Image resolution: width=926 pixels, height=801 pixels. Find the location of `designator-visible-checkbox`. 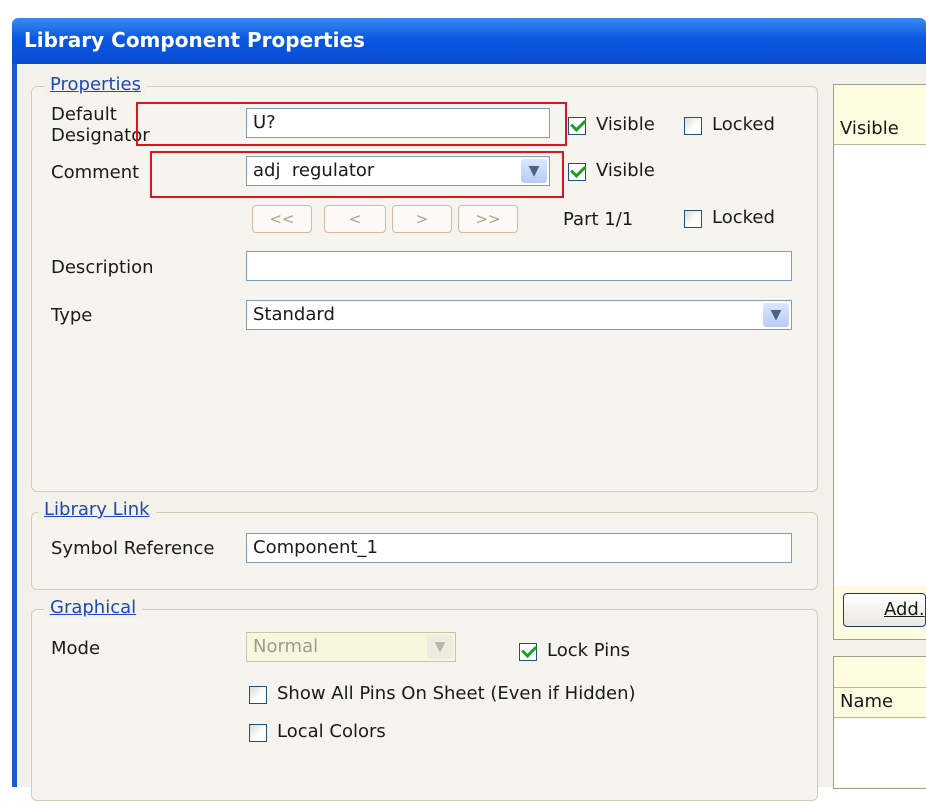

designator-visible-checkbox is located at coordinates (577, 126).